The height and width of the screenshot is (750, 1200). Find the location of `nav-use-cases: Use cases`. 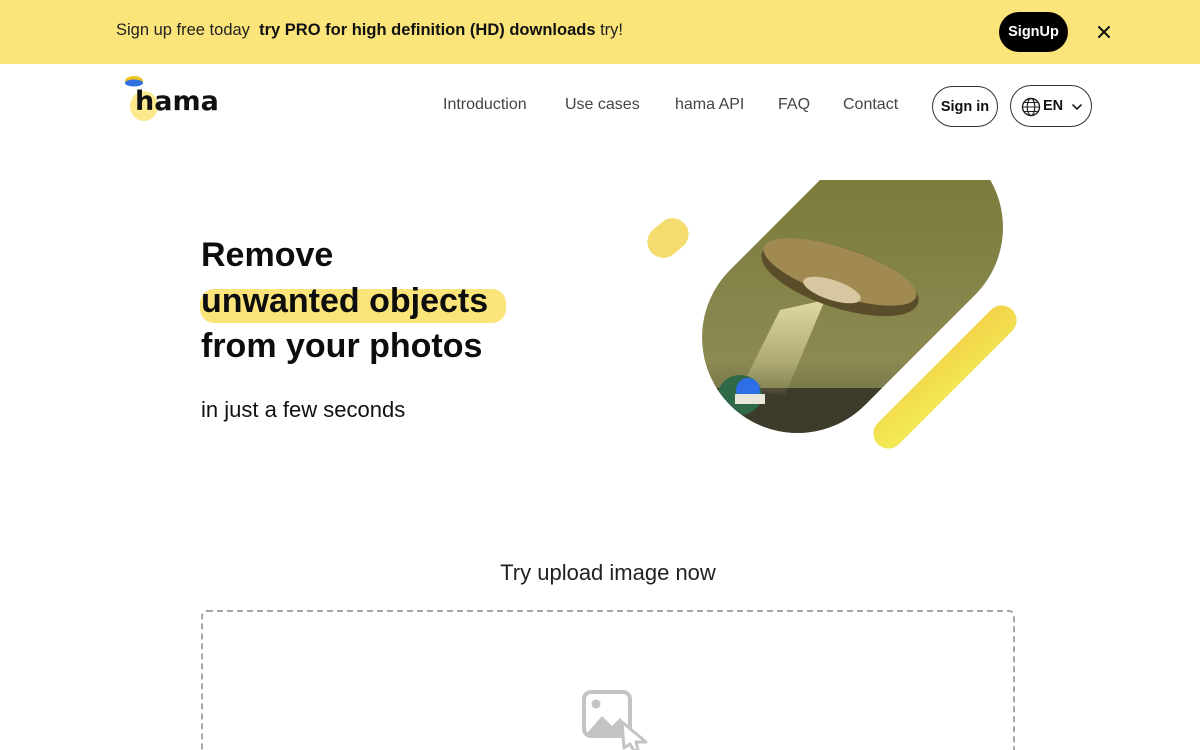

nav-use-cases: Use cases is located at coordinates (602, 105).